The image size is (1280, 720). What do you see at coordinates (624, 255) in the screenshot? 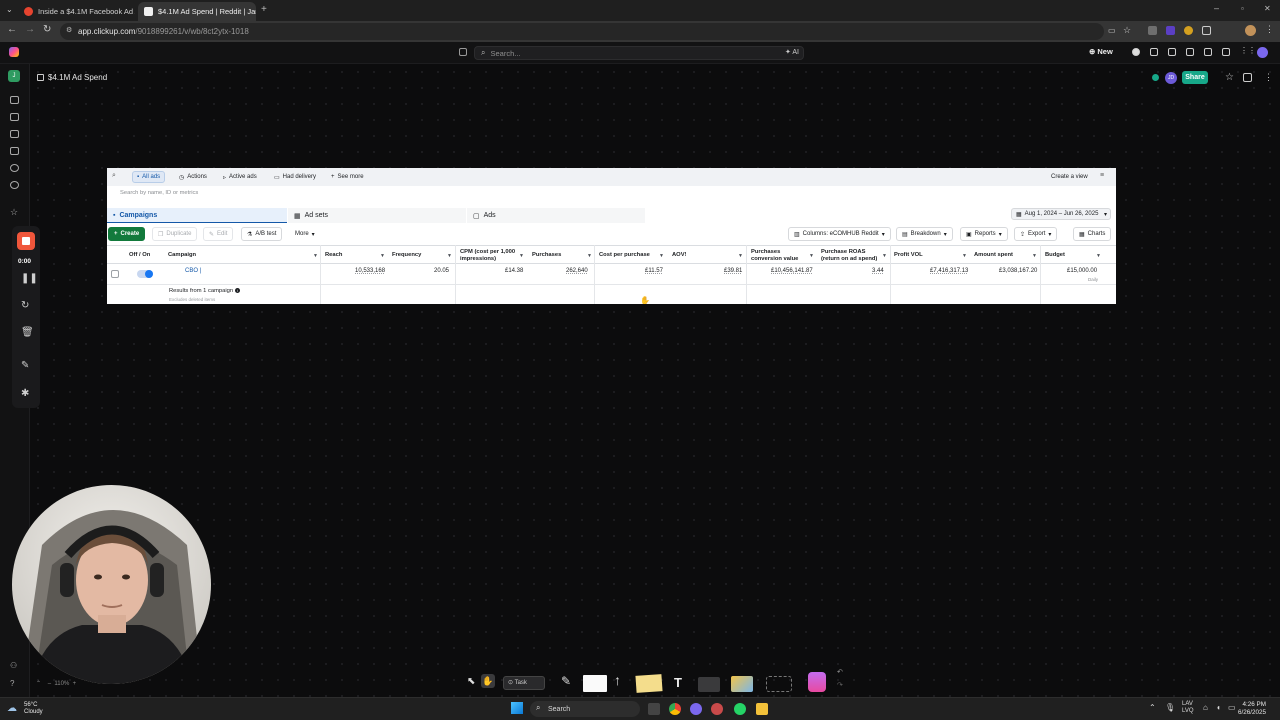
I see `column-header-cost-per-purchase: Cost per purchase` at bounding box center [624, 255].